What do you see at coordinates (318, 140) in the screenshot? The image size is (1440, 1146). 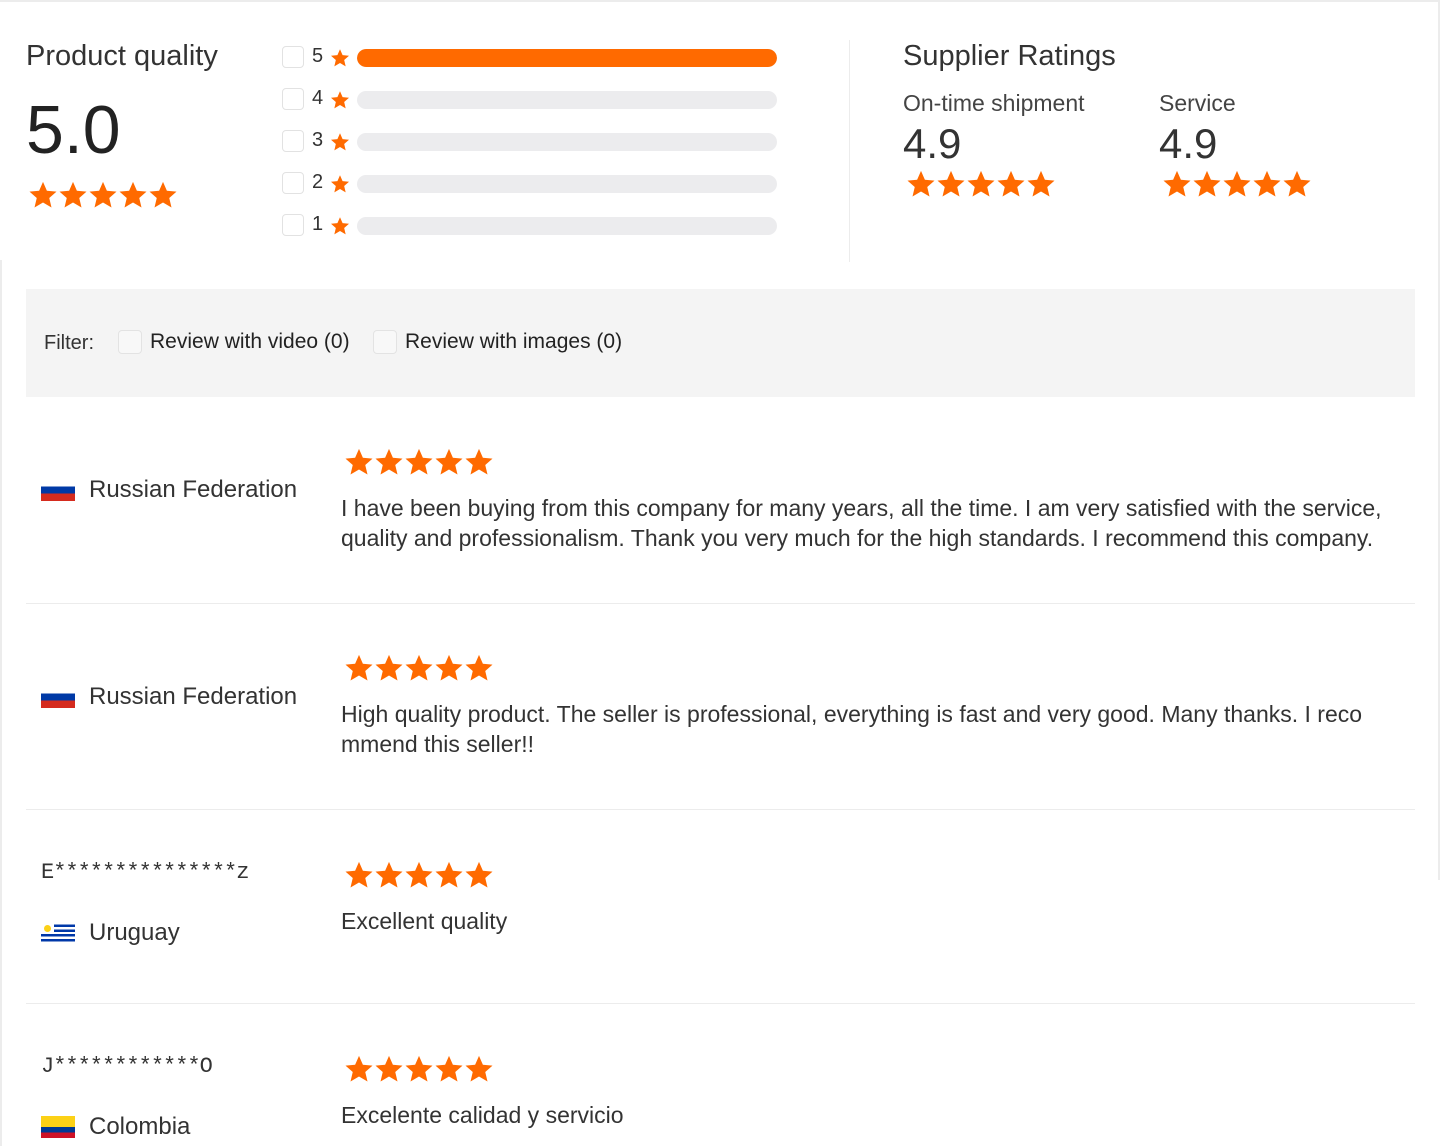 I see `distribution-label: 3` at bounding box center [318, 140].